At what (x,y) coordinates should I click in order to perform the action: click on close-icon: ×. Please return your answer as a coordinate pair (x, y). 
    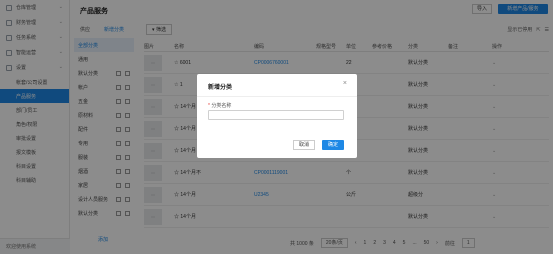
    Looking at the image, I should click on (345, 83).